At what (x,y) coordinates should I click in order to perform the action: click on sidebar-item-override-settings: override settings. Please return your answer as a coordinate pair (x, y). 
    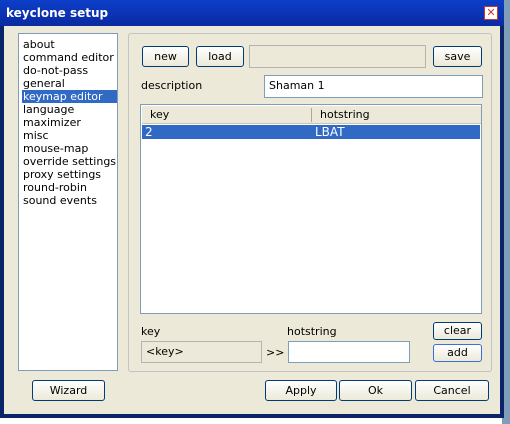
    Looking at the image, I should click on (69, 161).